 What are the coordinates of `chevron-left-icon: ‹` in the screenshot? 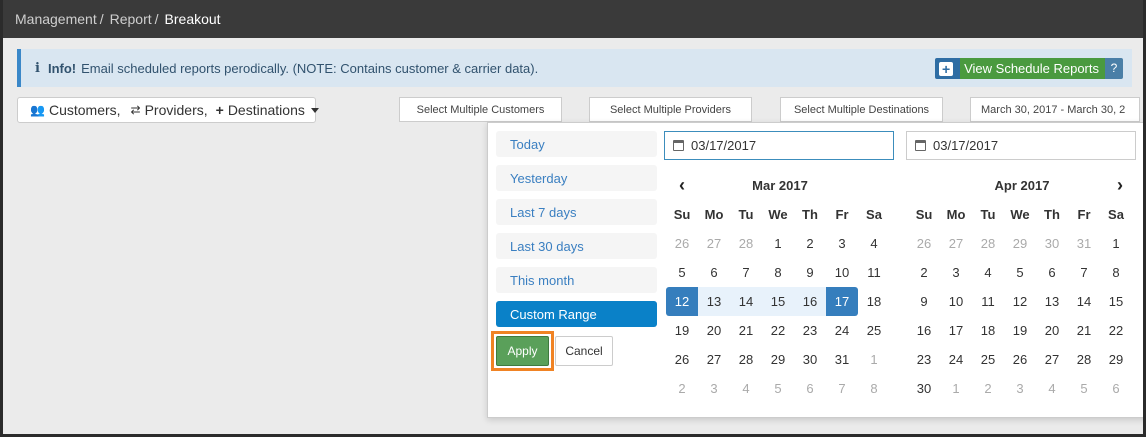 It's located at (682, 185).